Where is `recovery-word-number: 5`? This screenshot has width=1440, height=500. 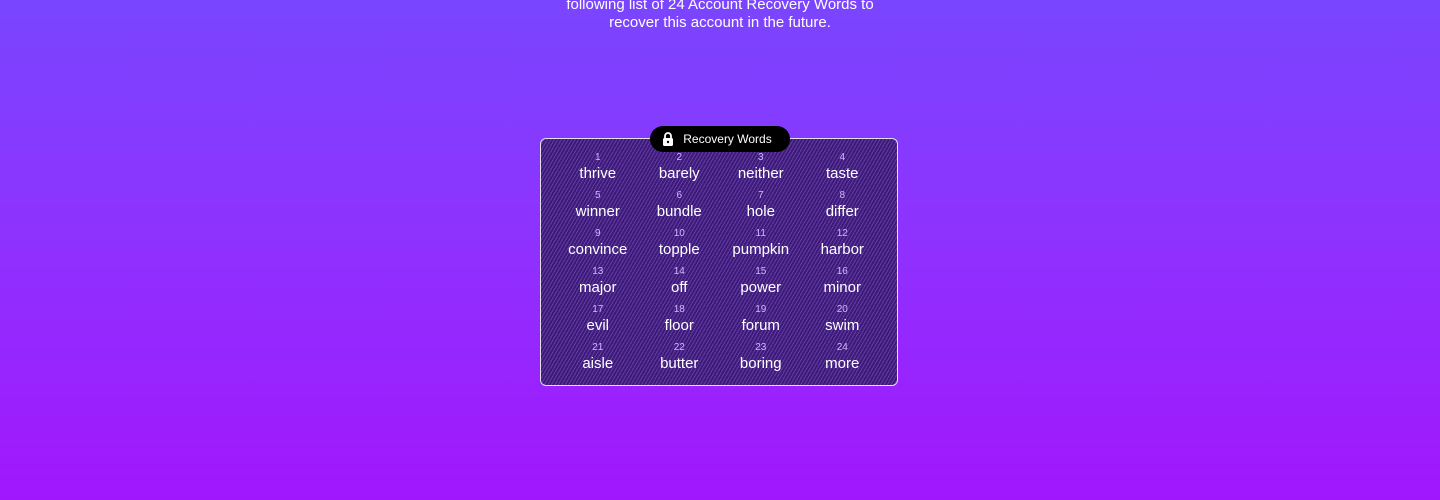
recovery-word-number: 5 is located at coordinates (597, 195).